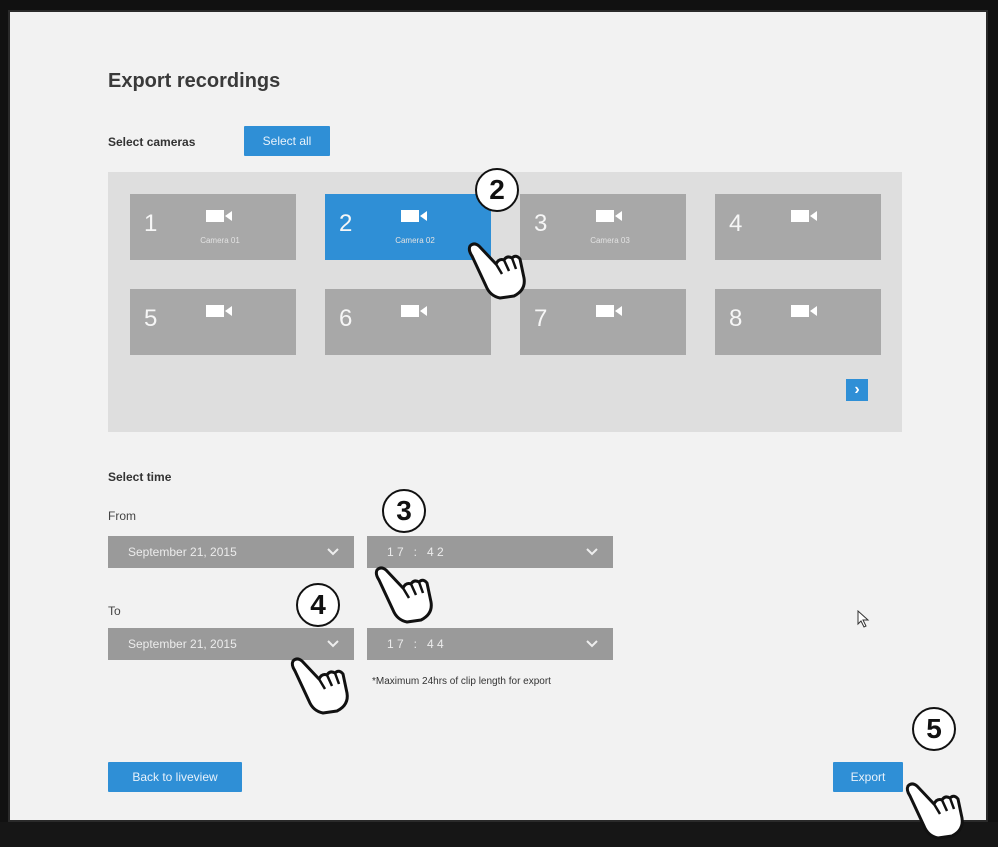  Describe the element at coordinates (415, 644) in the screenshot. I see `to-time-value: 1 7 : 4 4` at that location.